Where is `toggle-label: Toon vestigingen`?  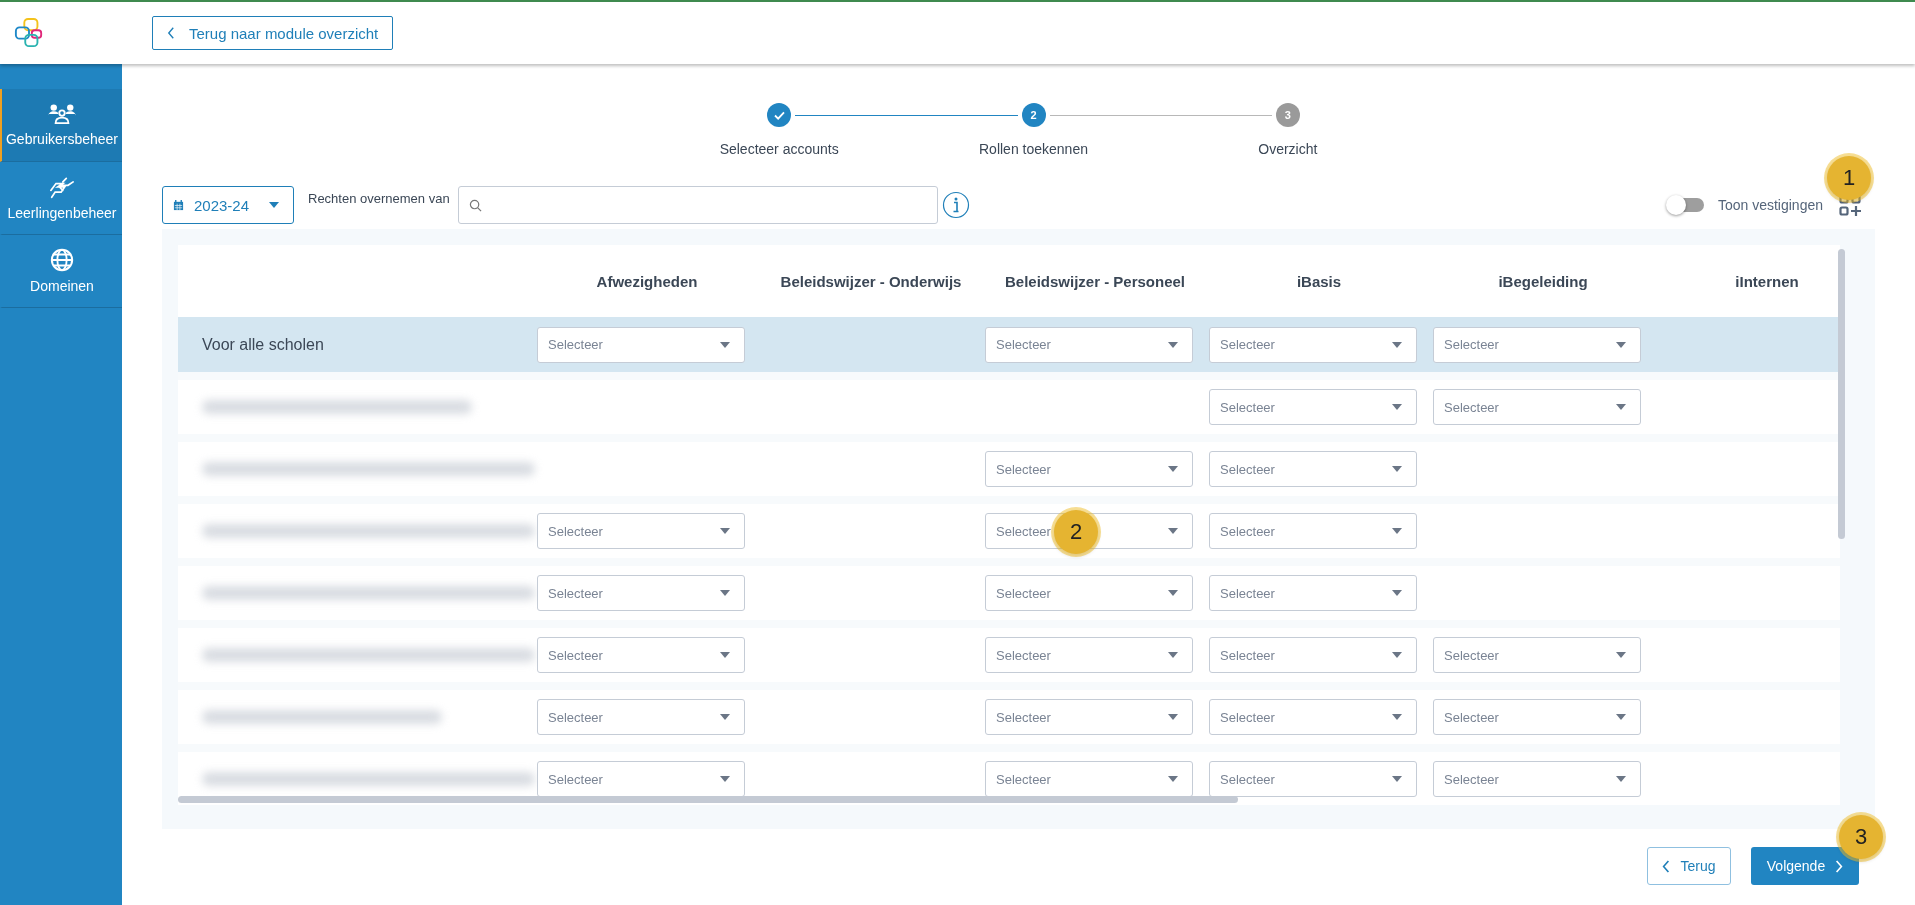
toggle-label: Toon vestigingen is located at coordinates (1770, 205).